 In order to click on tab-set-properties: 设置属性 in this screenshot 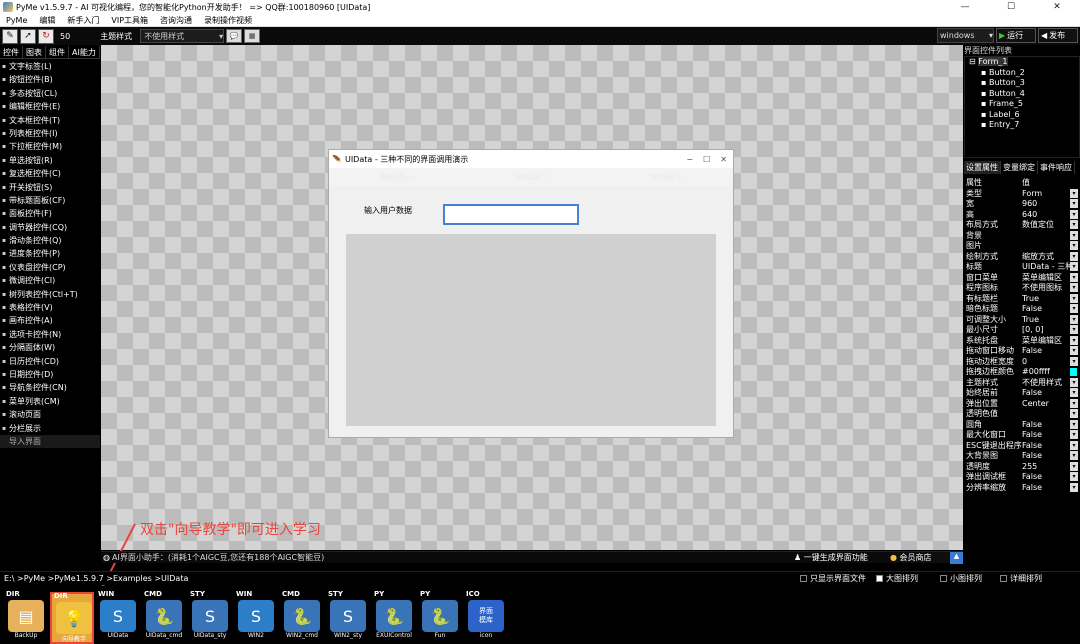, I will do `click(982, 167)`.